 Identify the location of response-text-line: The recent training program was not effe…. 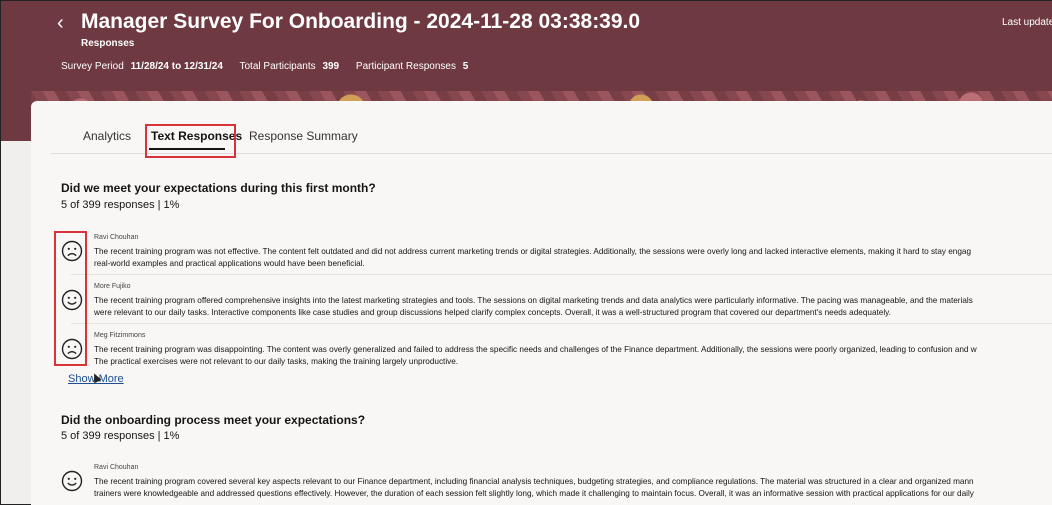
(533, 251).